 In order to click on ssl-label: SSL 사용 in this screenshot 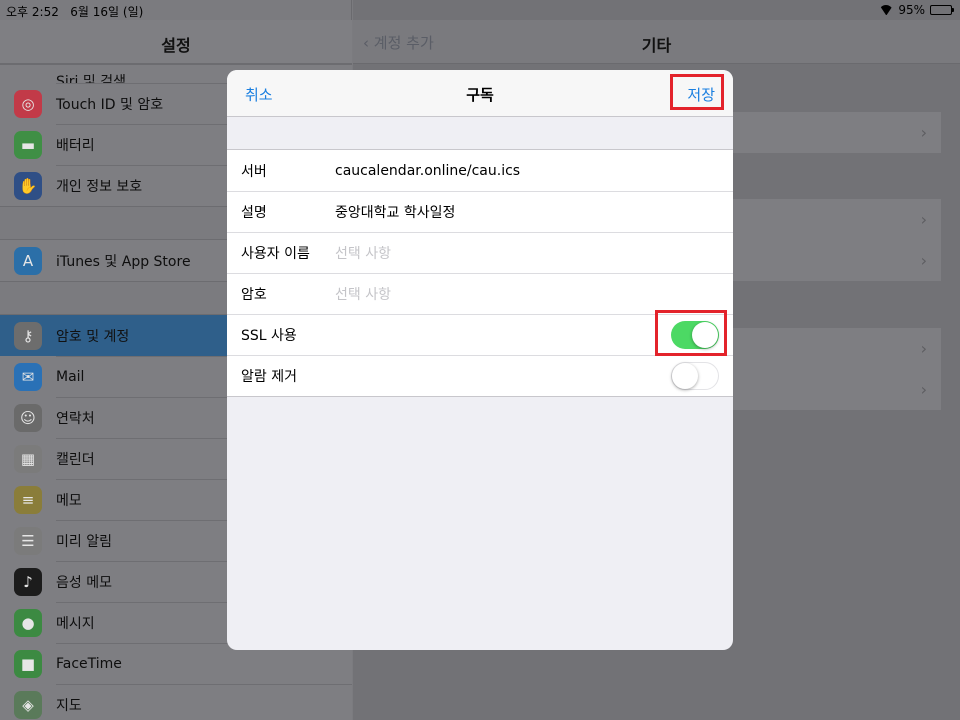, I will do `click(269, 335)`.